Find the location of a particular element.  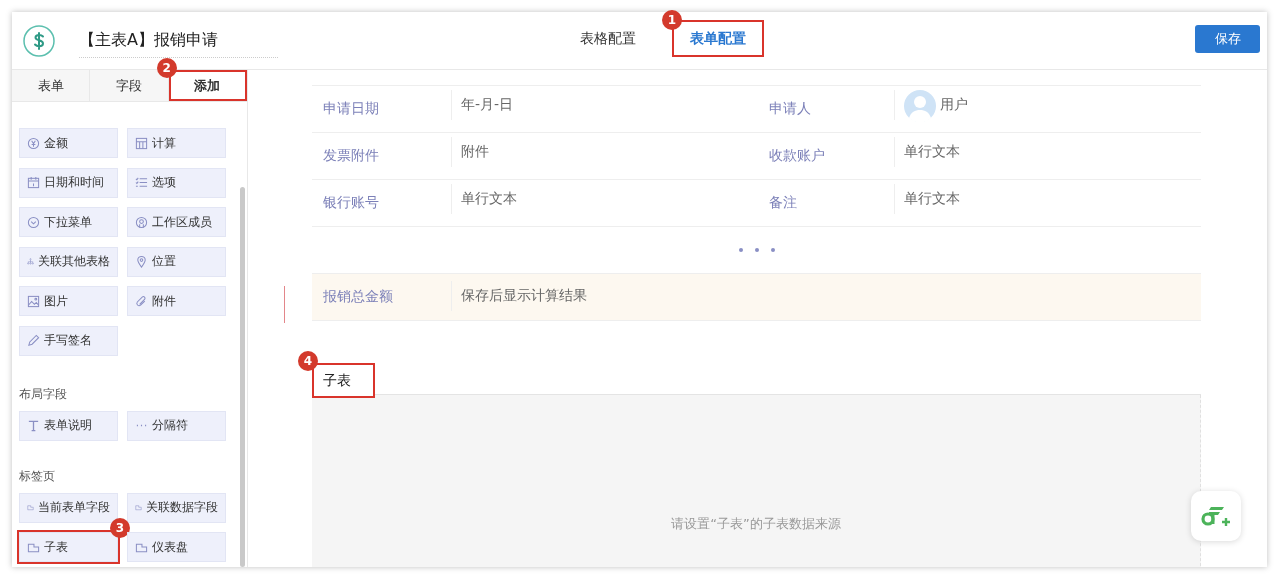

chevron-icon is located at coordinates (33, 222).